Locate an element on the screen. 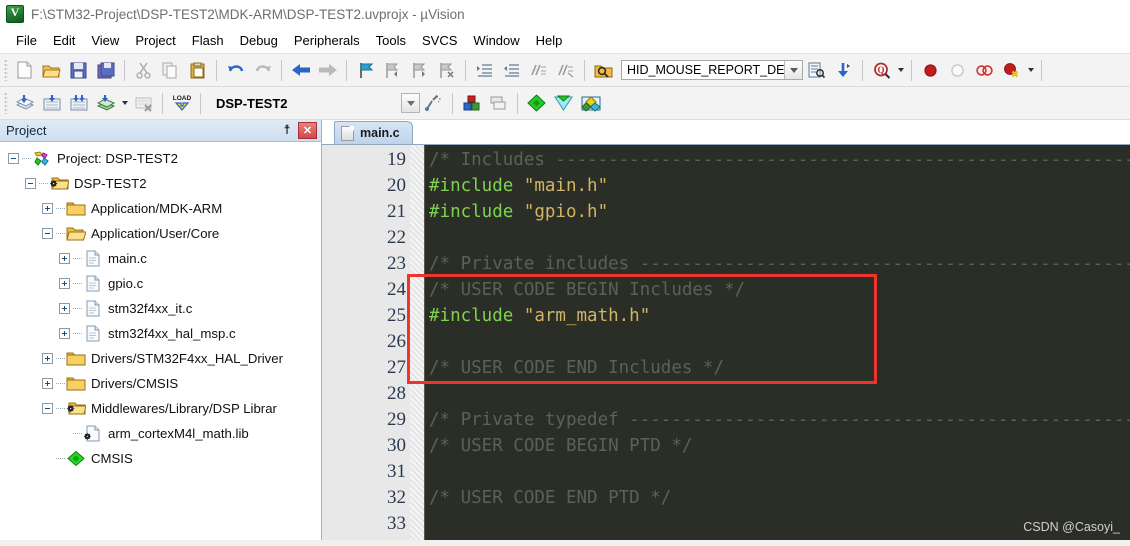  bookmark-next-icon is located at coordinates (419, 70).